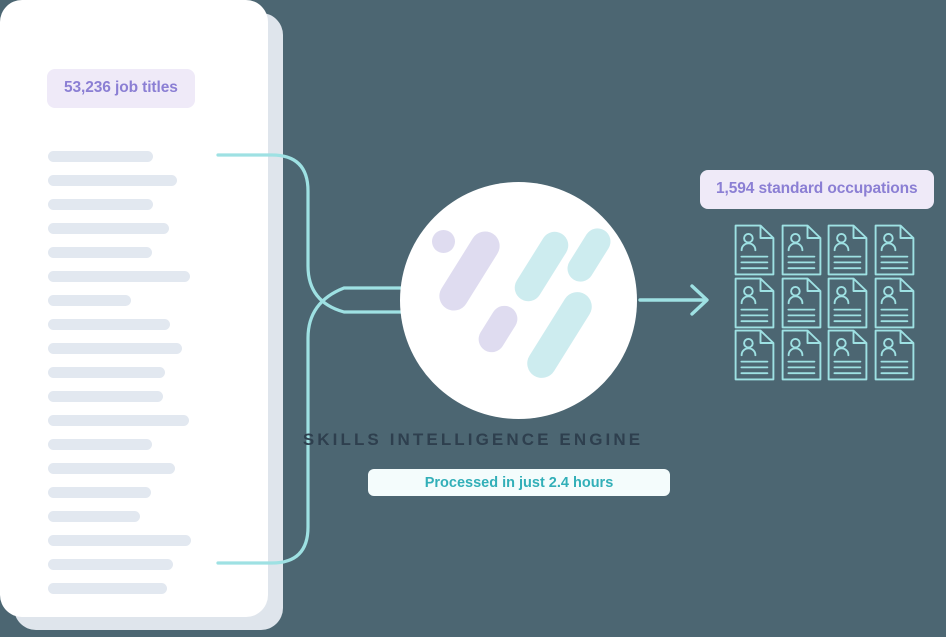  What do you see at coordinates (817, 189) in the screenshot?
I see `standard-occupations-badge: 1,594 standard occupations` at bounding box center [817, 189].